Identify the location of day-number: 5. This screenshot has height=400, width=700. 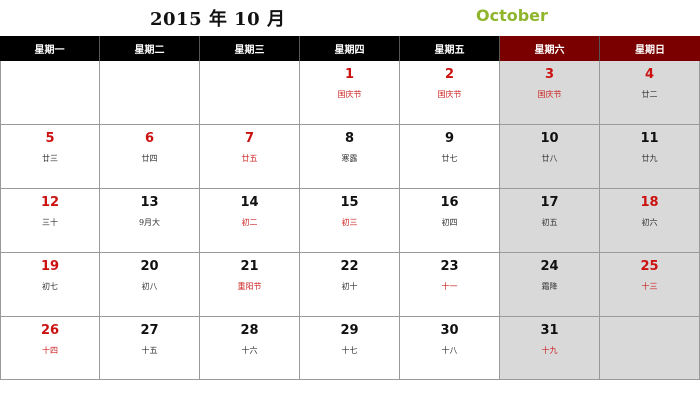
(50, 138).